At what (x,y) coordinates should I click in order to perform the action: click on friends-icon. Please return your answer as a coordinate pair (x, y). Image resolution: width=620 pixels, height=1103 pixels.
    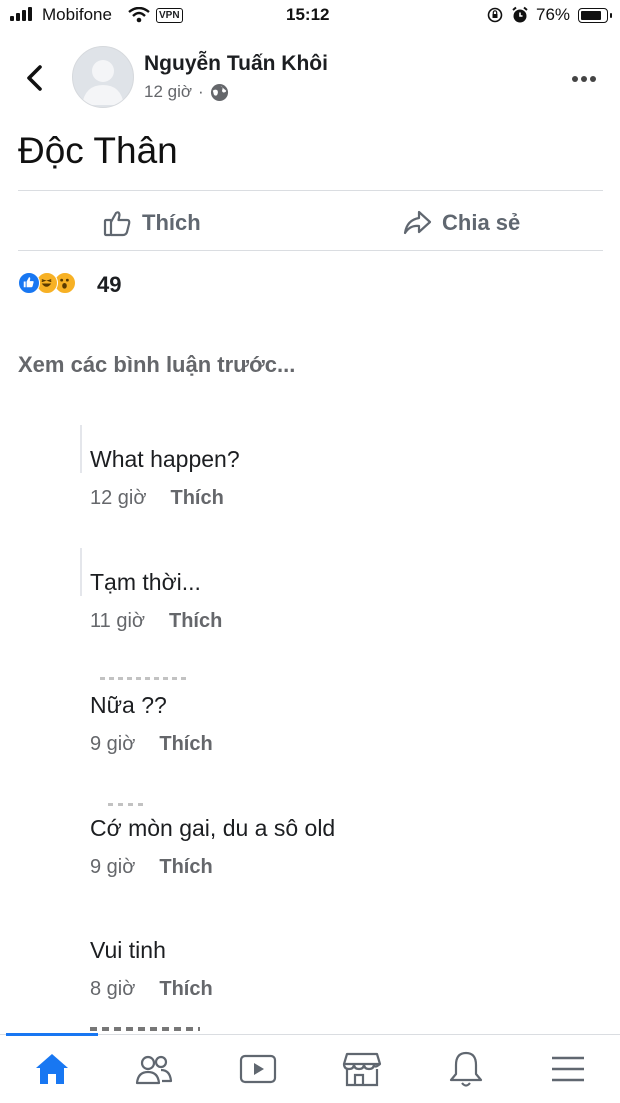
    Looking at the image, I should click on (154, 1070).